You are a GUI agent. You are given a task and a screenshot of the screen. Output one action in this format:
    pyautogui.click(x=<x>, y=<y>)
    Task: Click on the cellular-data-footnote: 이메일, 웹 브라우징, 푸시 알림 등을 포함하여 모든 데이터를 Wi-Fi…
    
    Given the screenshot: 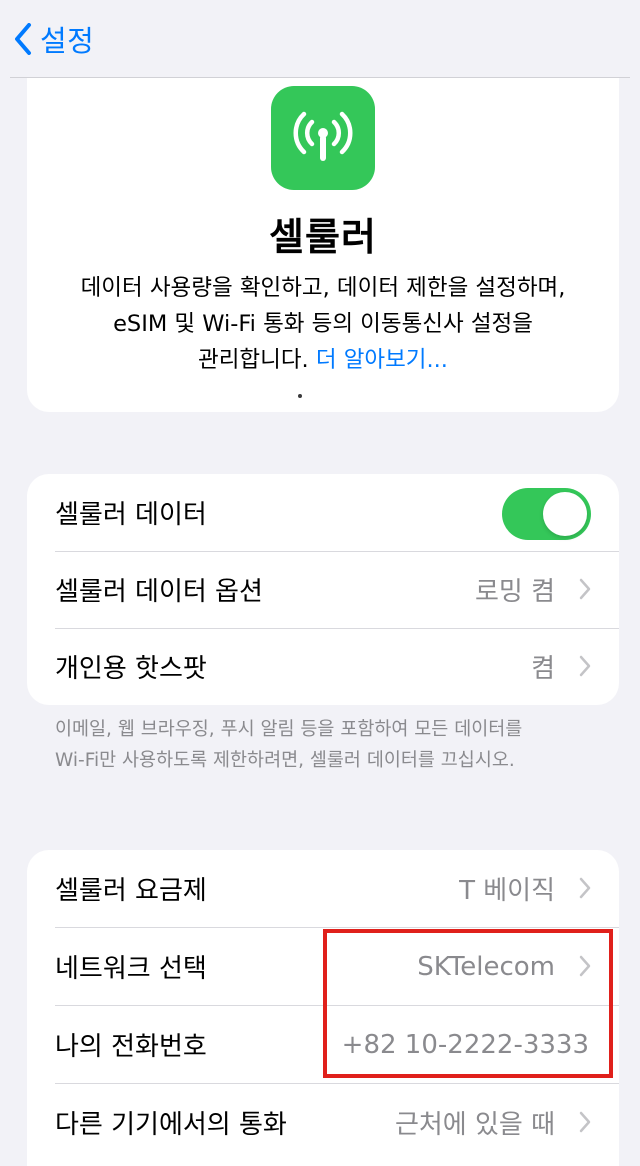 What is the action you would take?
    pyautogui.click(x=335, y=745)
    